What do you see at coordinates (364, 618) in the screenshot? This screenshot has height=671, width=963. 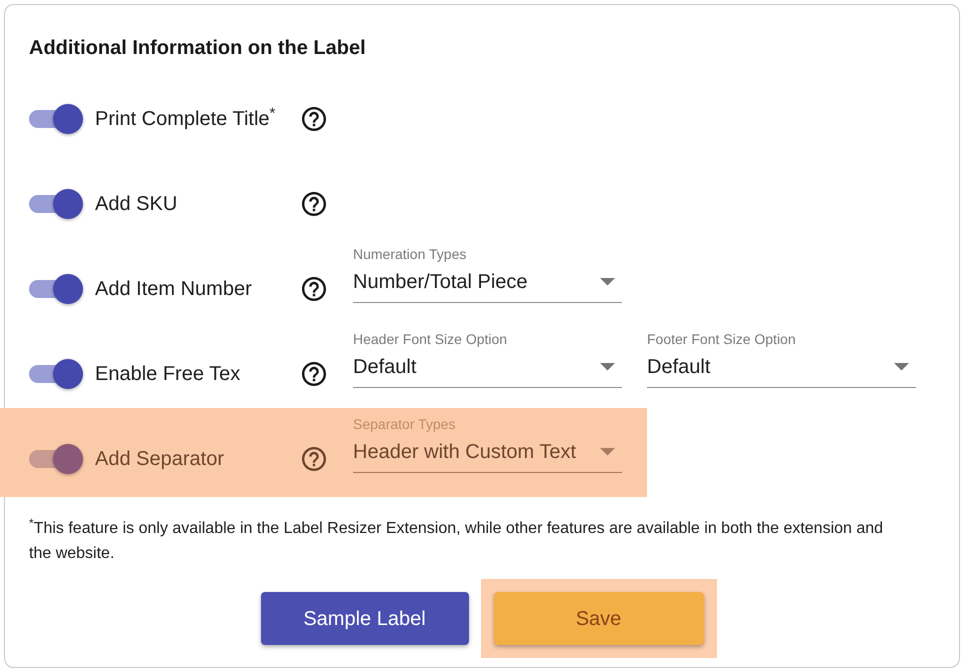 I see `sample-button: Sample Label` at bounding box center [364, 618].